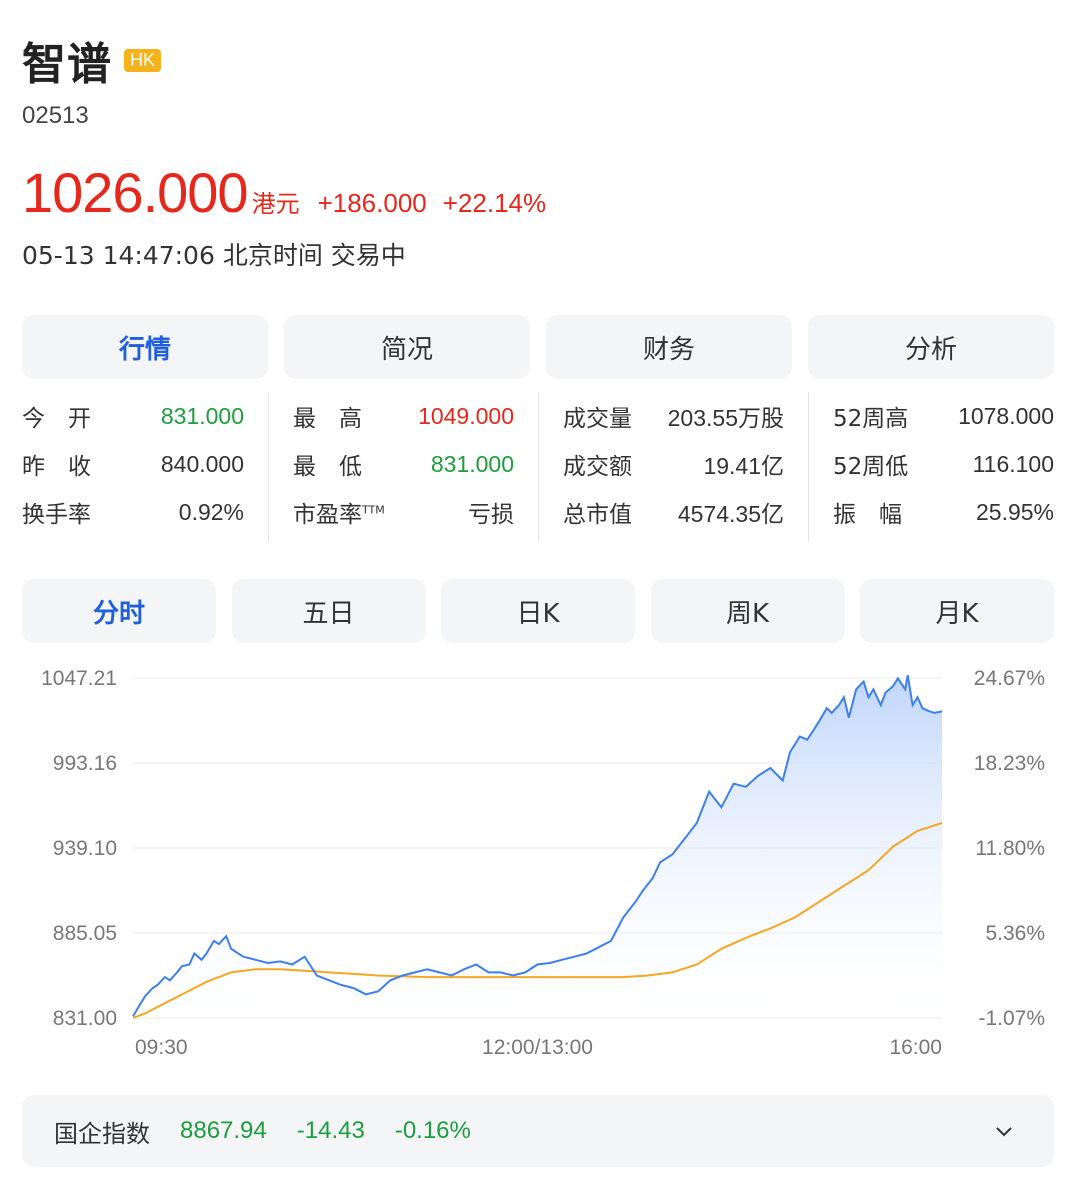  What do you see at coordinates (538, 347) in the screenshot?
I see `section-tabs: 行情 简况 财务 分析` at bounding box center [538, 347].